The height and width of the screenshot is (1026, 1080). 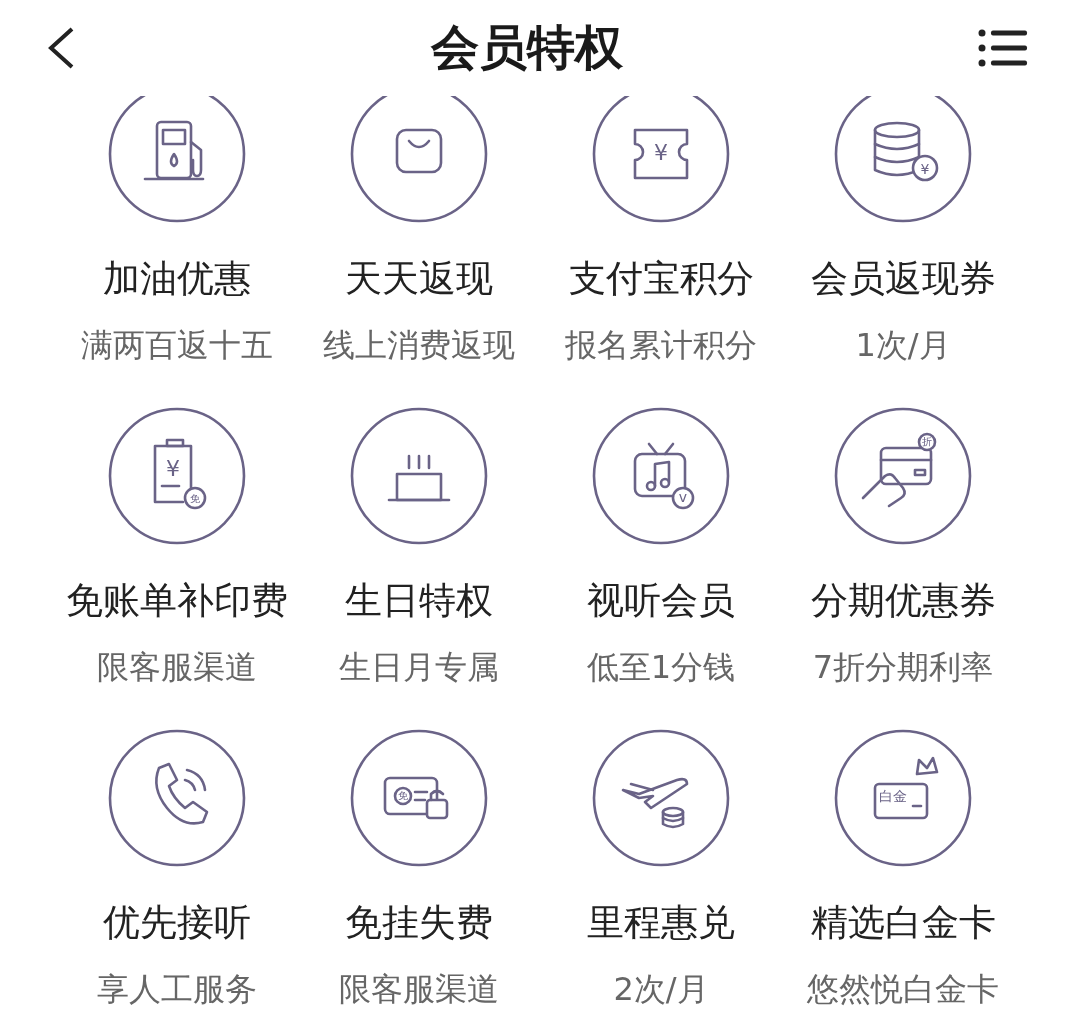 I want to click on privilege-title: 免账单补印费, so click(x=177, y=601).